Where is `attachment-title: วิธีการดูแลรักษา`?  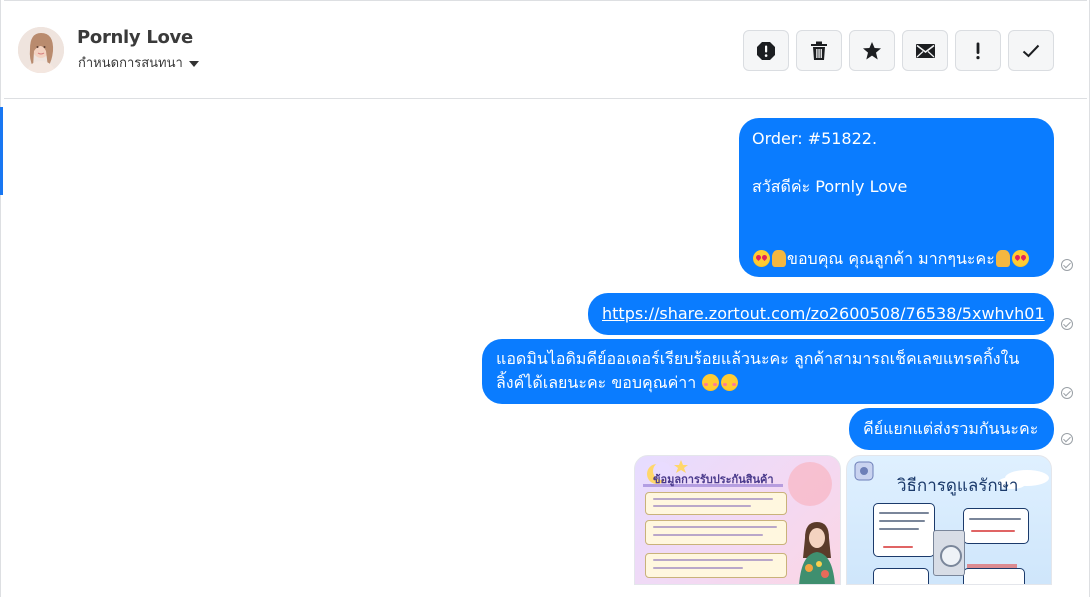
attachment-title: วิธีการดูแลรักษา is located at coordinates (958, 486).